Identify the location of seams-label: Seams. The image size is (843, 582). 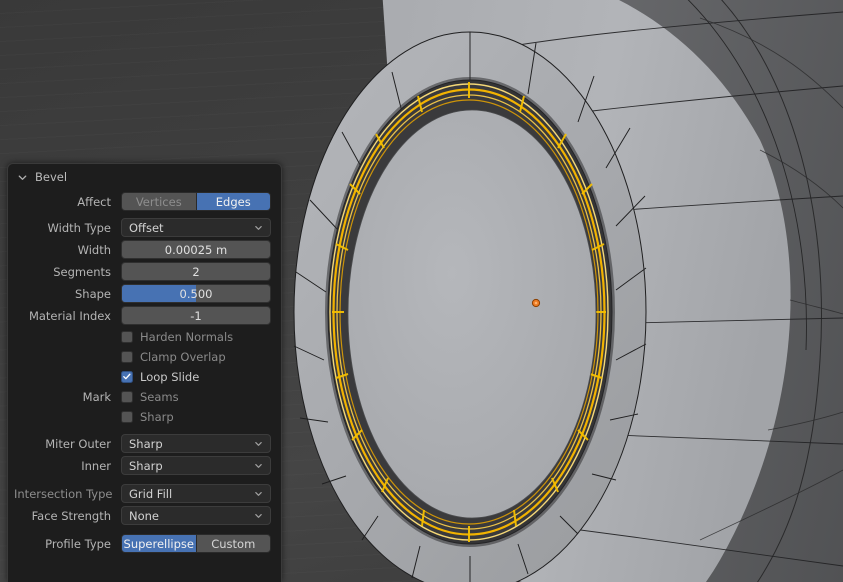
(159, 396).